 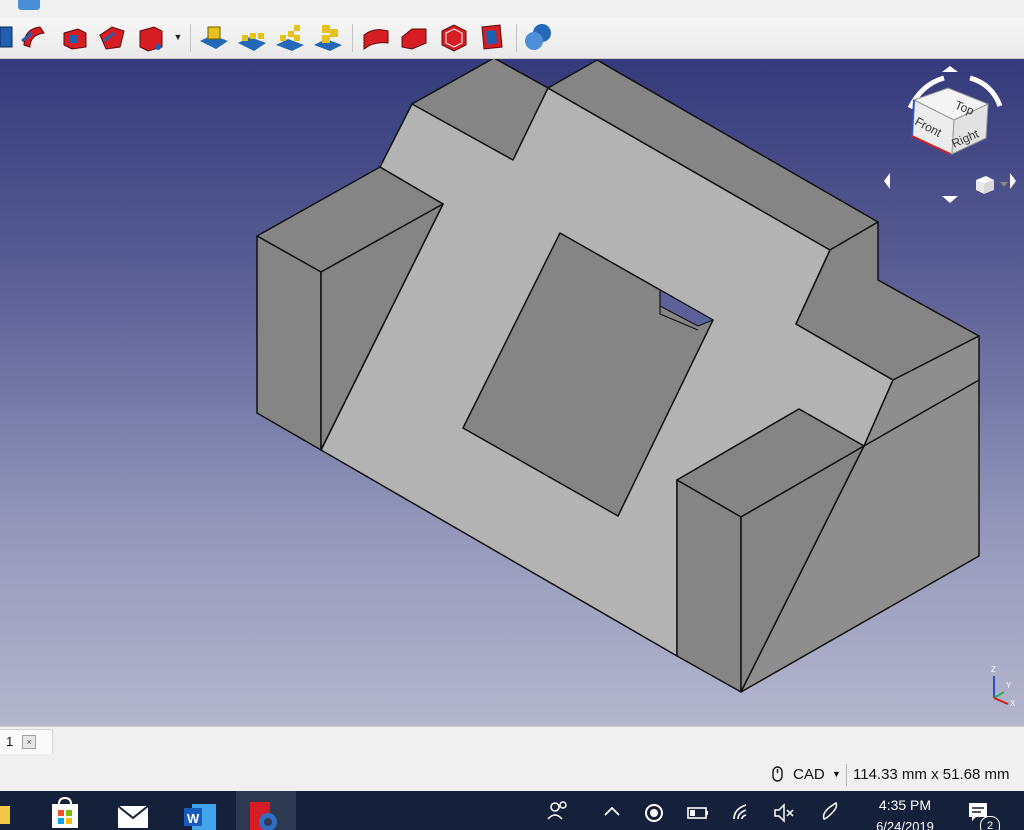 I want to click on window-icon, so click(x=29, y=5).